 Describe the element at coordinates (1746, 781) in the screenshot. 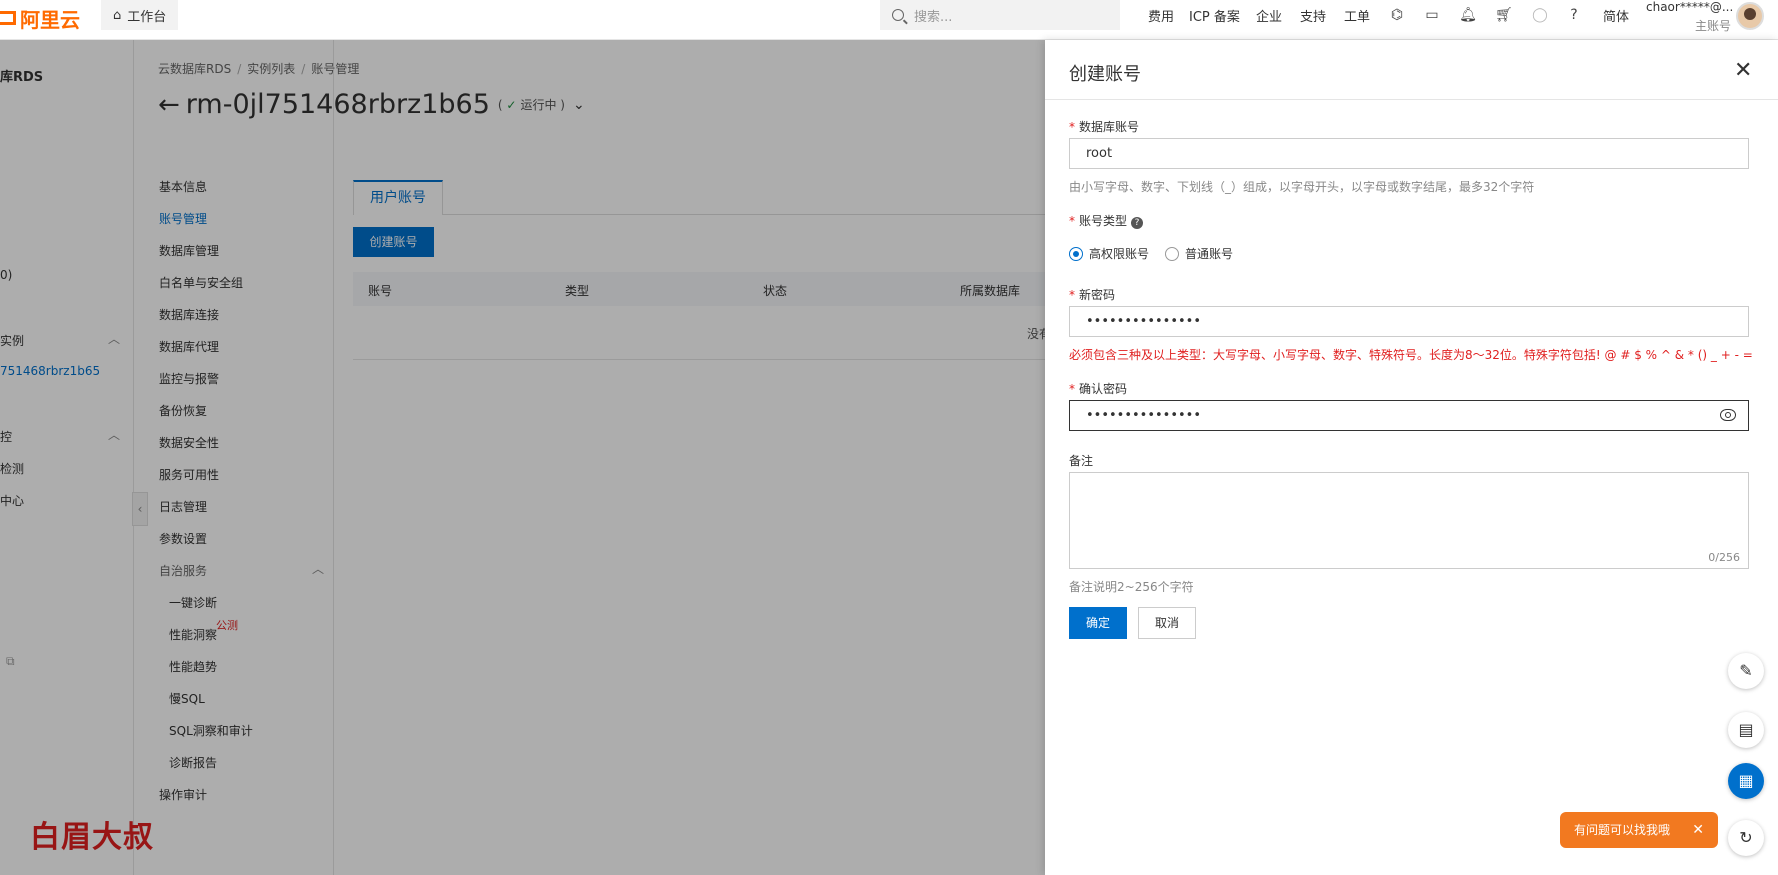

I see `apps-icon: ▦` at that location.